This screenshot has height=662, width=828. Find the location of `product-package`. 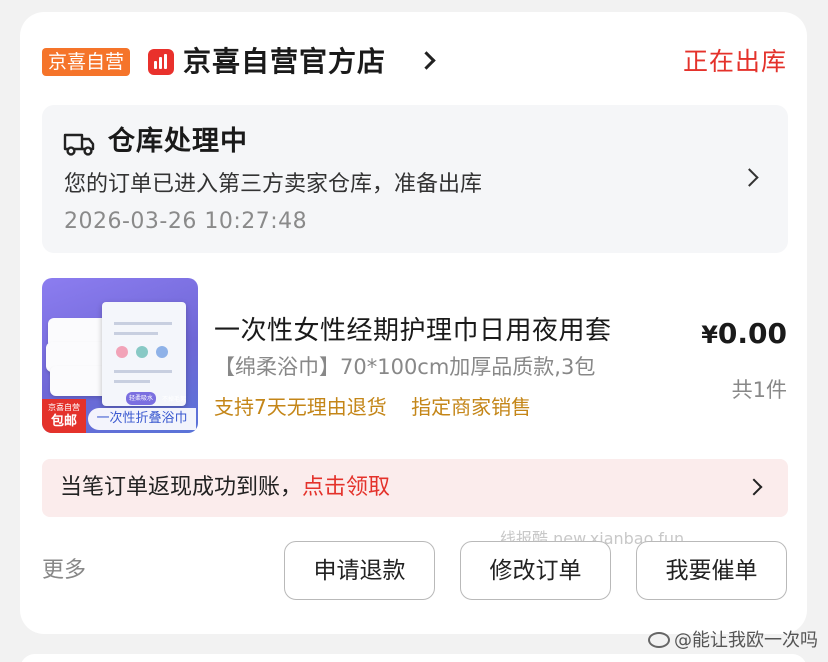

product-package is located at coordinates (144, 354).